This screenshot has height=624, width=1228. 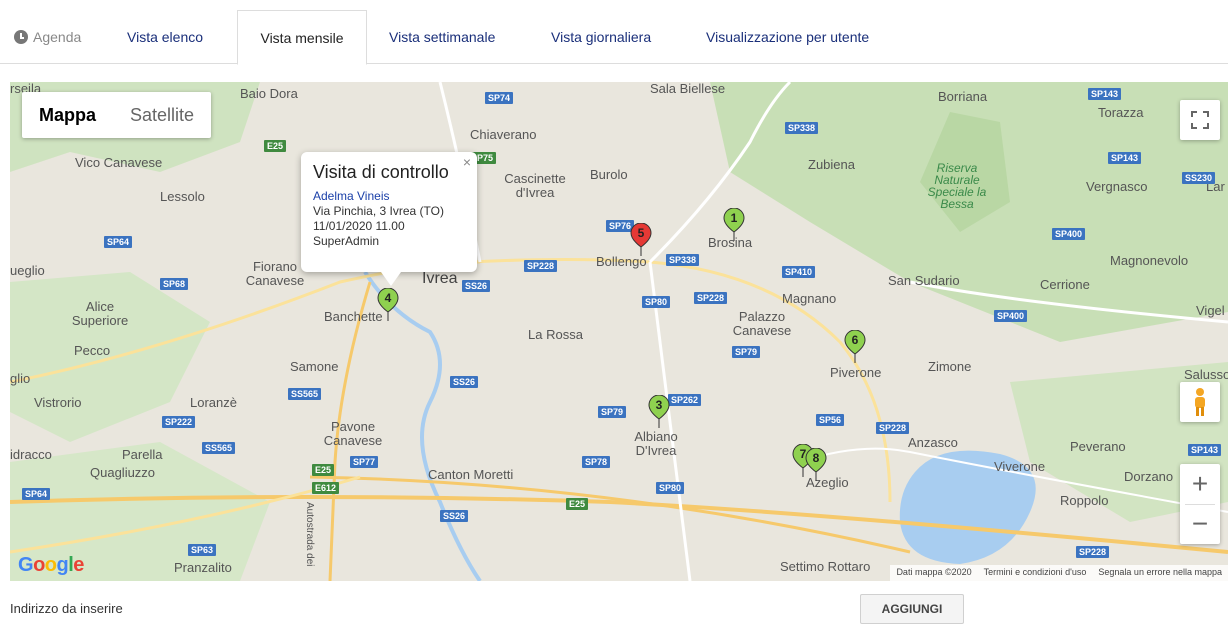 I want to click on tab-vista-elenco: Vista elenco, so click(x=165, y=37).